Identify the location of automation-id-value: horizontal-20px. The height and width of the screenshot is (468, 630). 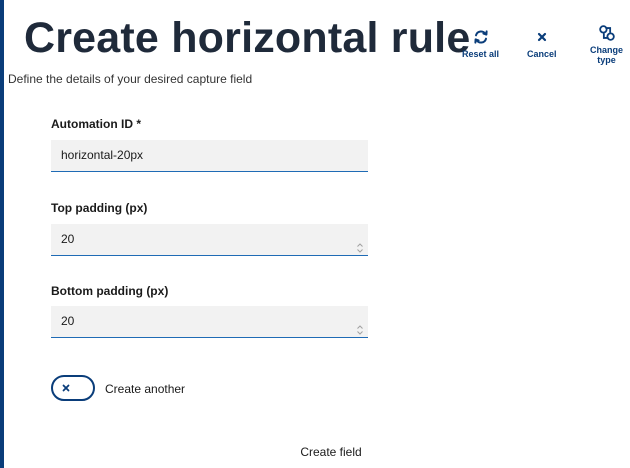
(102, 155).